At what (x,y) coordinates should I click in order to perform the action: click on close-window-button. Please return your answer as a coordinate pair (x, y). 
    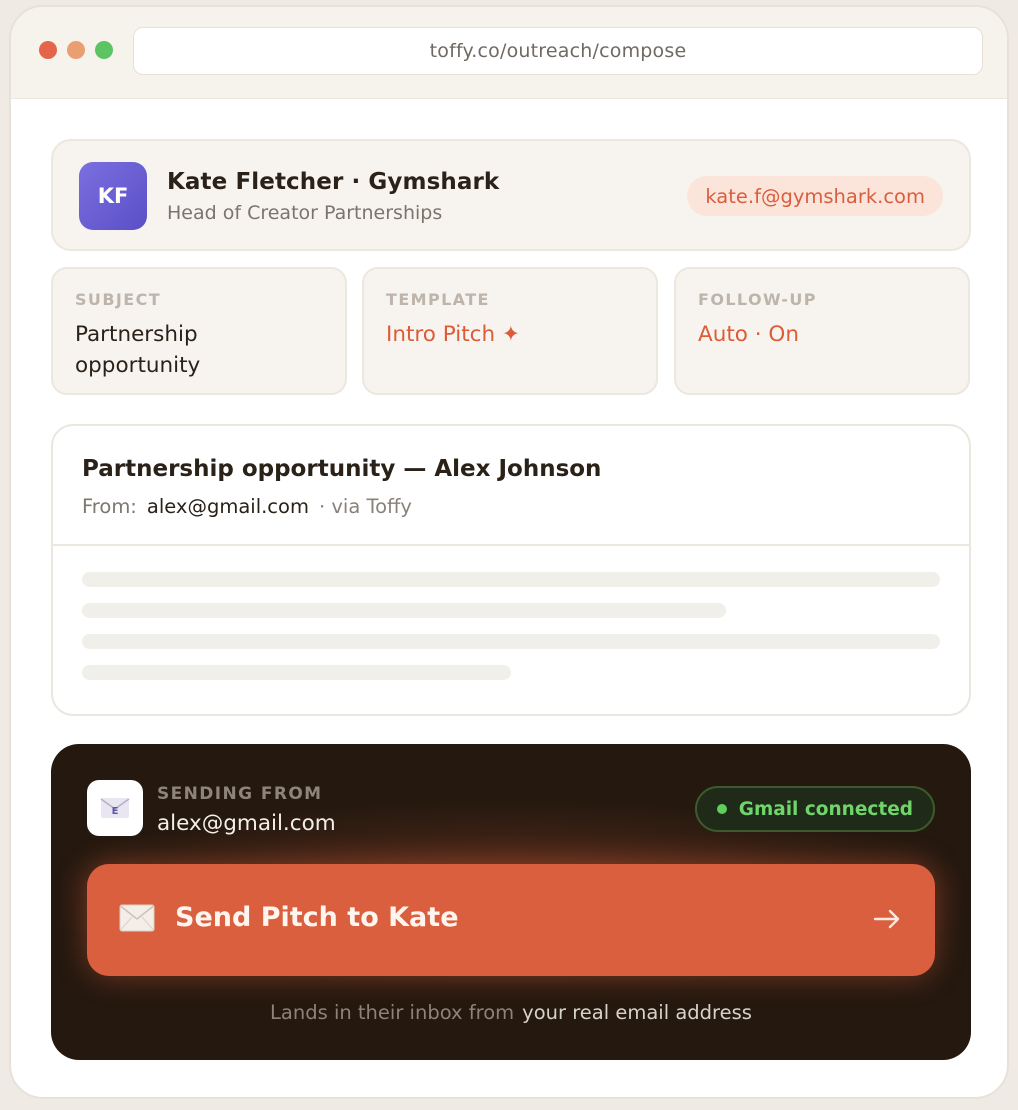
    Looking at the image, I should click on (48, 50).